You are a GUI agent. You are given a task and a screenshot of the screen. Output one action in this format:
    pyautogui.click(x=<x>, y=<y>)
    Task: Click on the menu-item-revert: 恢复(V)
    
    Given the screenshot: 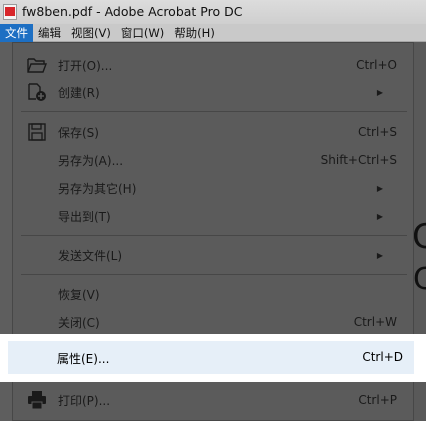 What is the action you would take?
    pyautogui.click(x=214, y=294)
    